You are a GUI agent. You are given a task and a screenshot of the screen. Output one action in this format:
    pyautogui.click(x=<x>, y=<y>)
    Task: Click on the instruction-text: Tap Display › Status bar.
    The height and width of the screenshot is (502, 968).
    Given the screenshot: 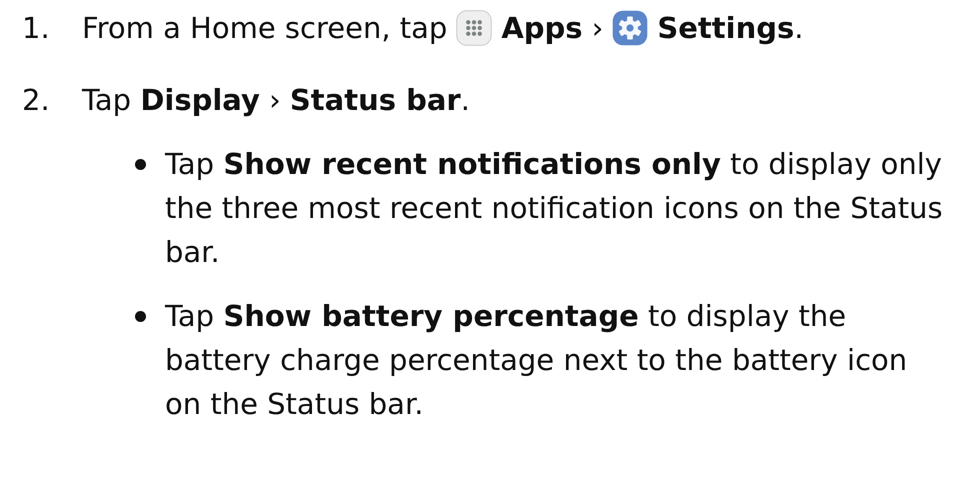 What is the action you would take?
    pyautogui.click(x=276, y=100)
    